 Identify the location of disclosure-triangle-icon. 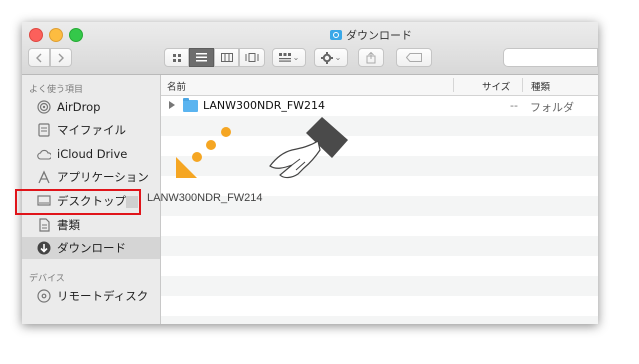
(172, 105).